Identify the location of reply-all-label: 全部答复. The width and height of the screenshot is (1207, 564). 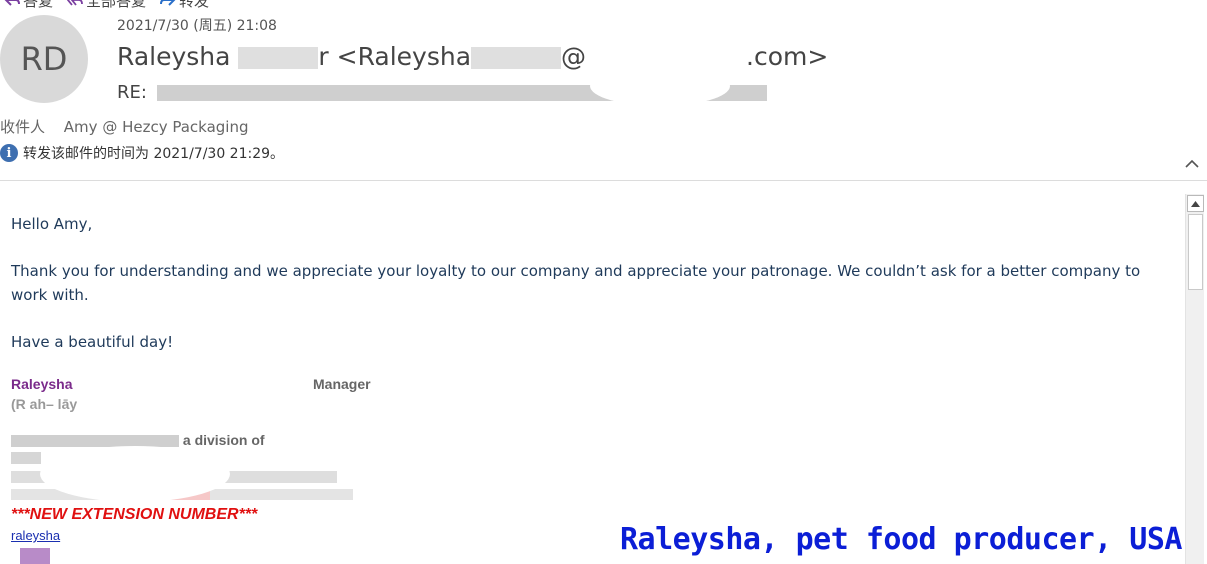
(116, 5).